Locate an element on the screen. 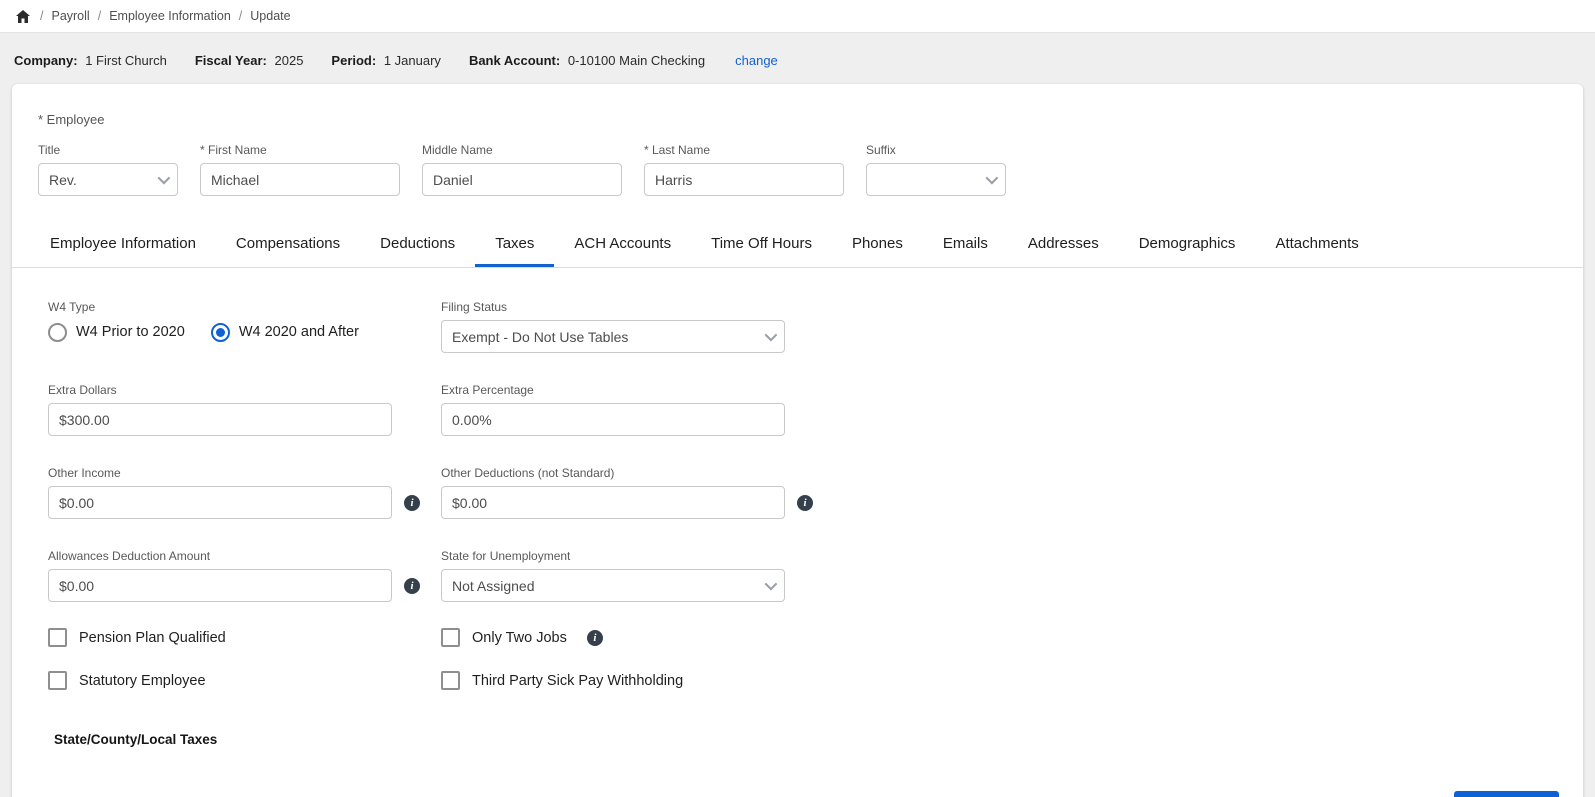 This screenshot has width=1595, height=797. other-income-label: Other Income is located at coordinates (84, 473).